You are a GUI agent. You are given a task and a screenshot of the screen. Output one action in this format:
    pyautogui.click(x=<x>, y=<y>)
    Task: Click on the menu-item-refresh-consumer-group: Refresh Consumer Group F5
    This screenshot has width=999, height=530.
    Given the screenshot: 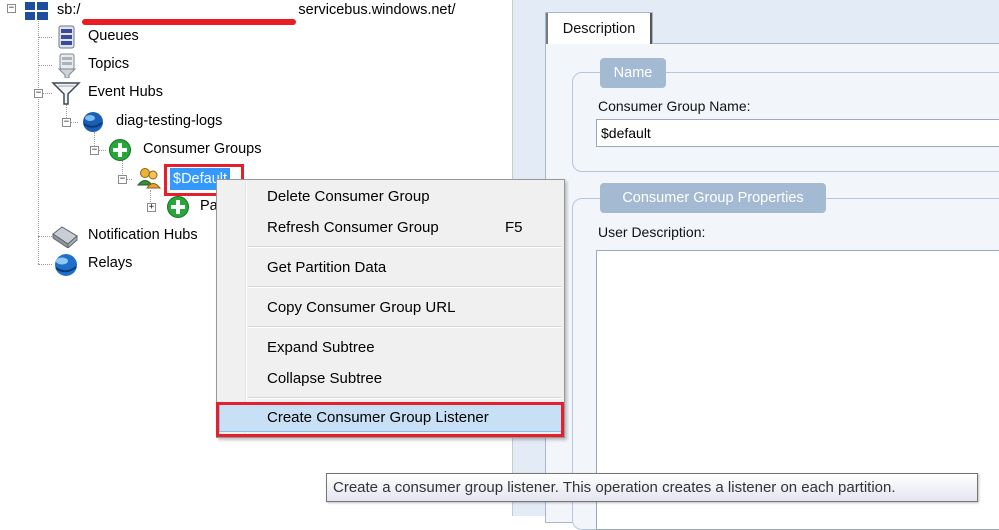 What is the action you would take?
    pyautogui.click(x=390, y=228)
    